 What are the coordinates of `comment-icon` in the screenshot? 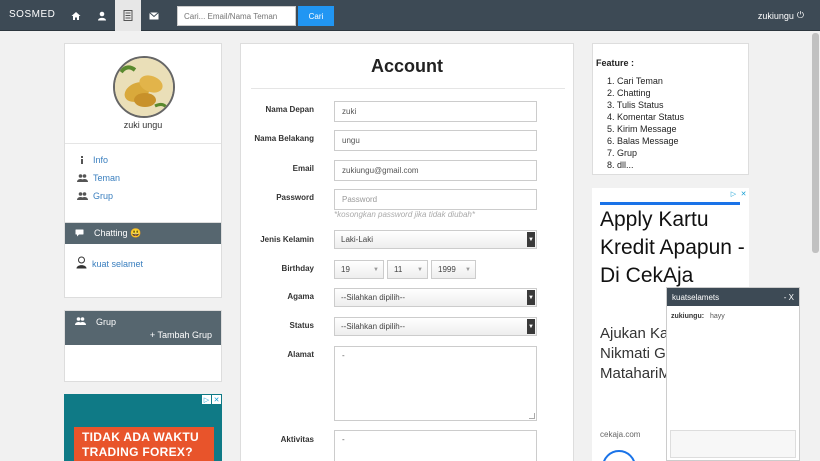 It's located at (79, 234).